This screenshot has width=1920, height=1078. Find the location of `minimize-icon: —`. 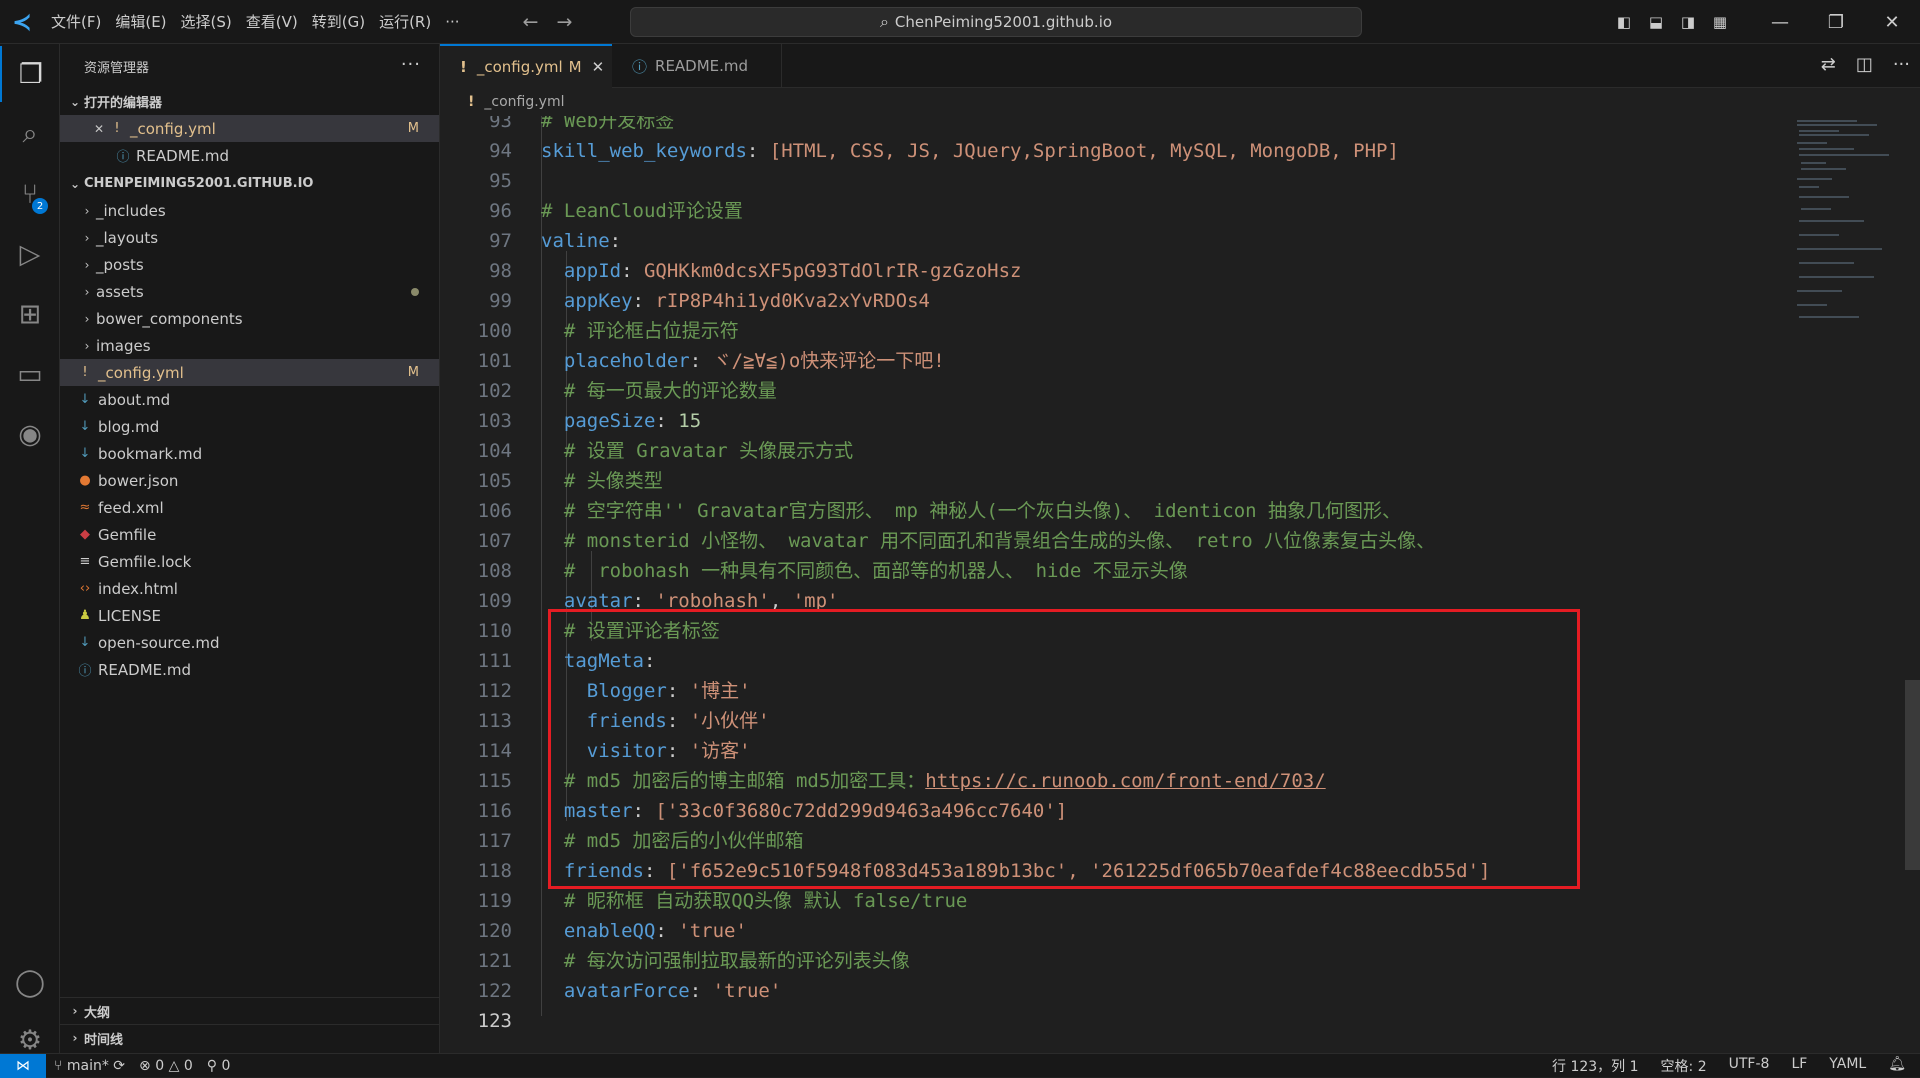

minimize-icon: — is located at coordinates (1780, 22).